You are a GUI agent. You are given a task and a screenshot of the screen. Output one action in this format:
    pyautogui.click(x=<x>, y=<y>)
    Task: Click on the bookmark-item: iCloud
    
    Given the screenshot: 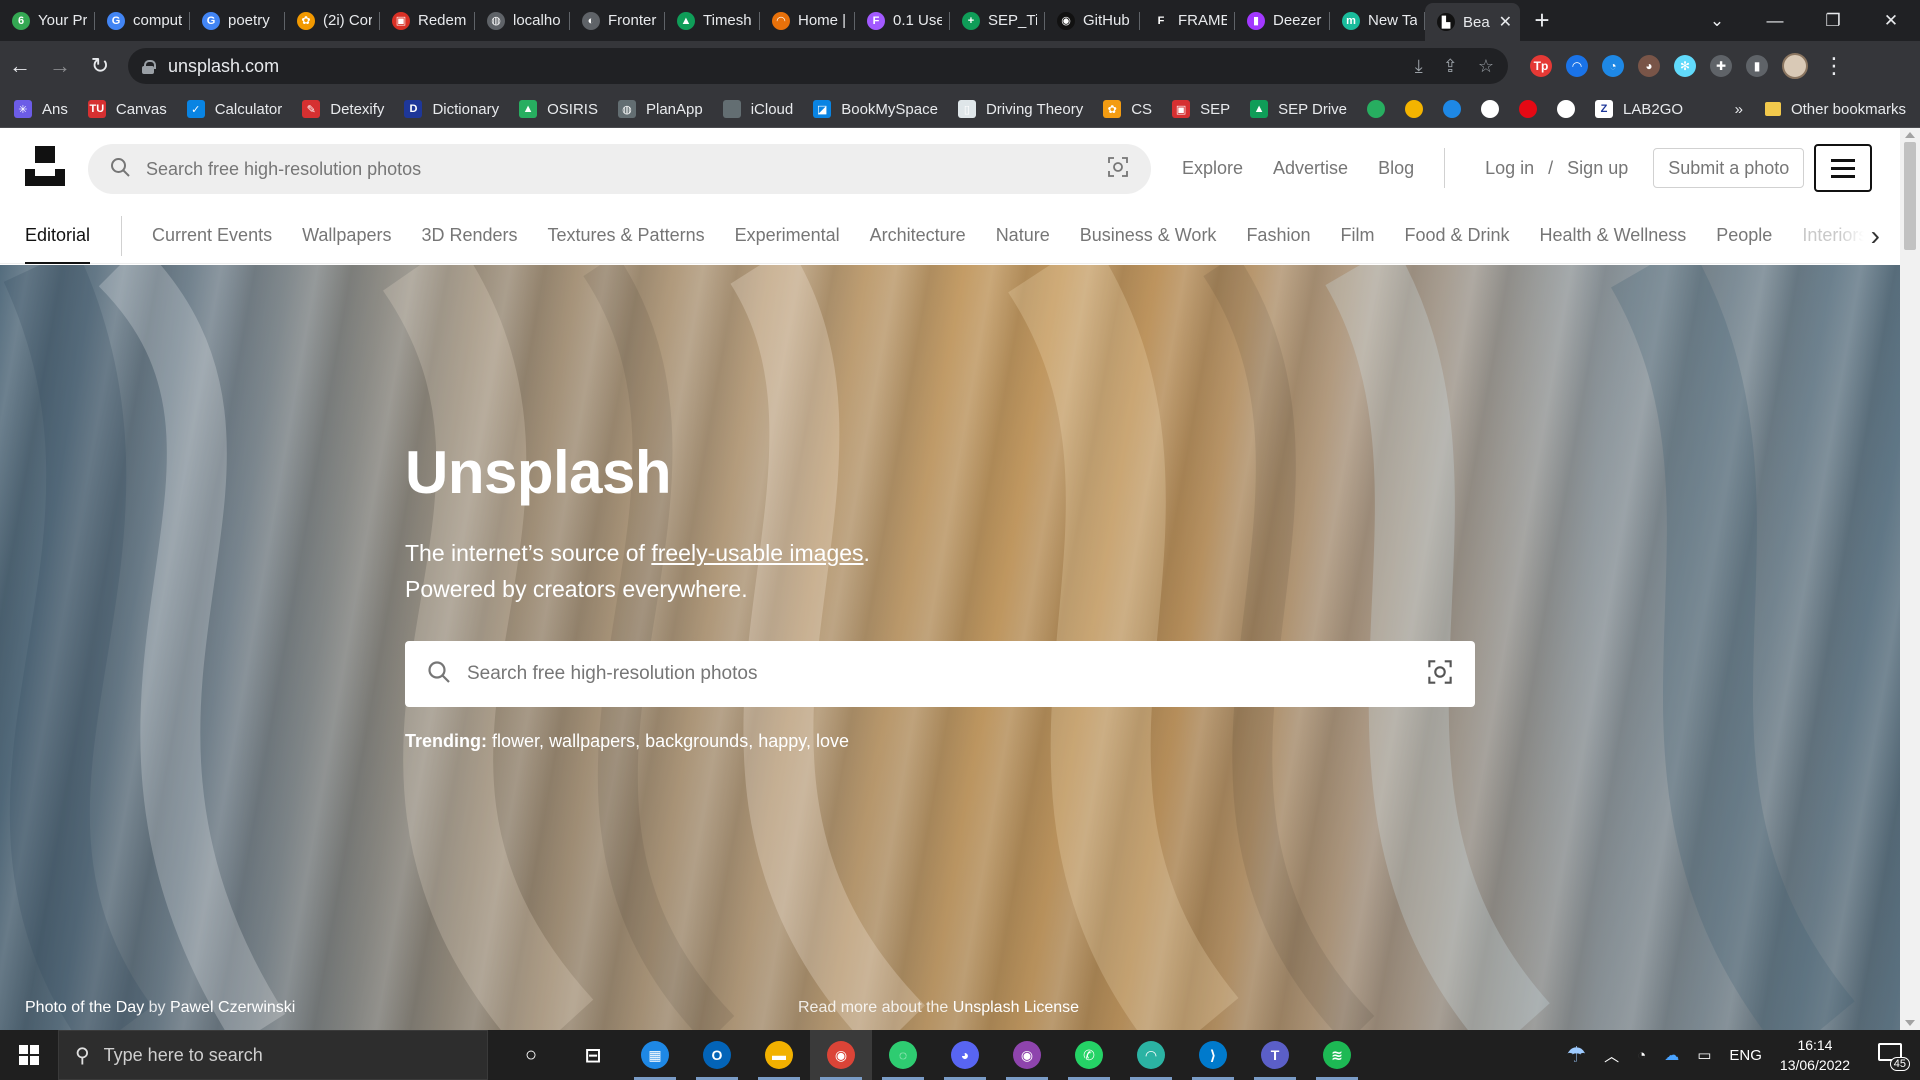 What is the action you would take?
    pyautogui.click(x=757, y=109)
    